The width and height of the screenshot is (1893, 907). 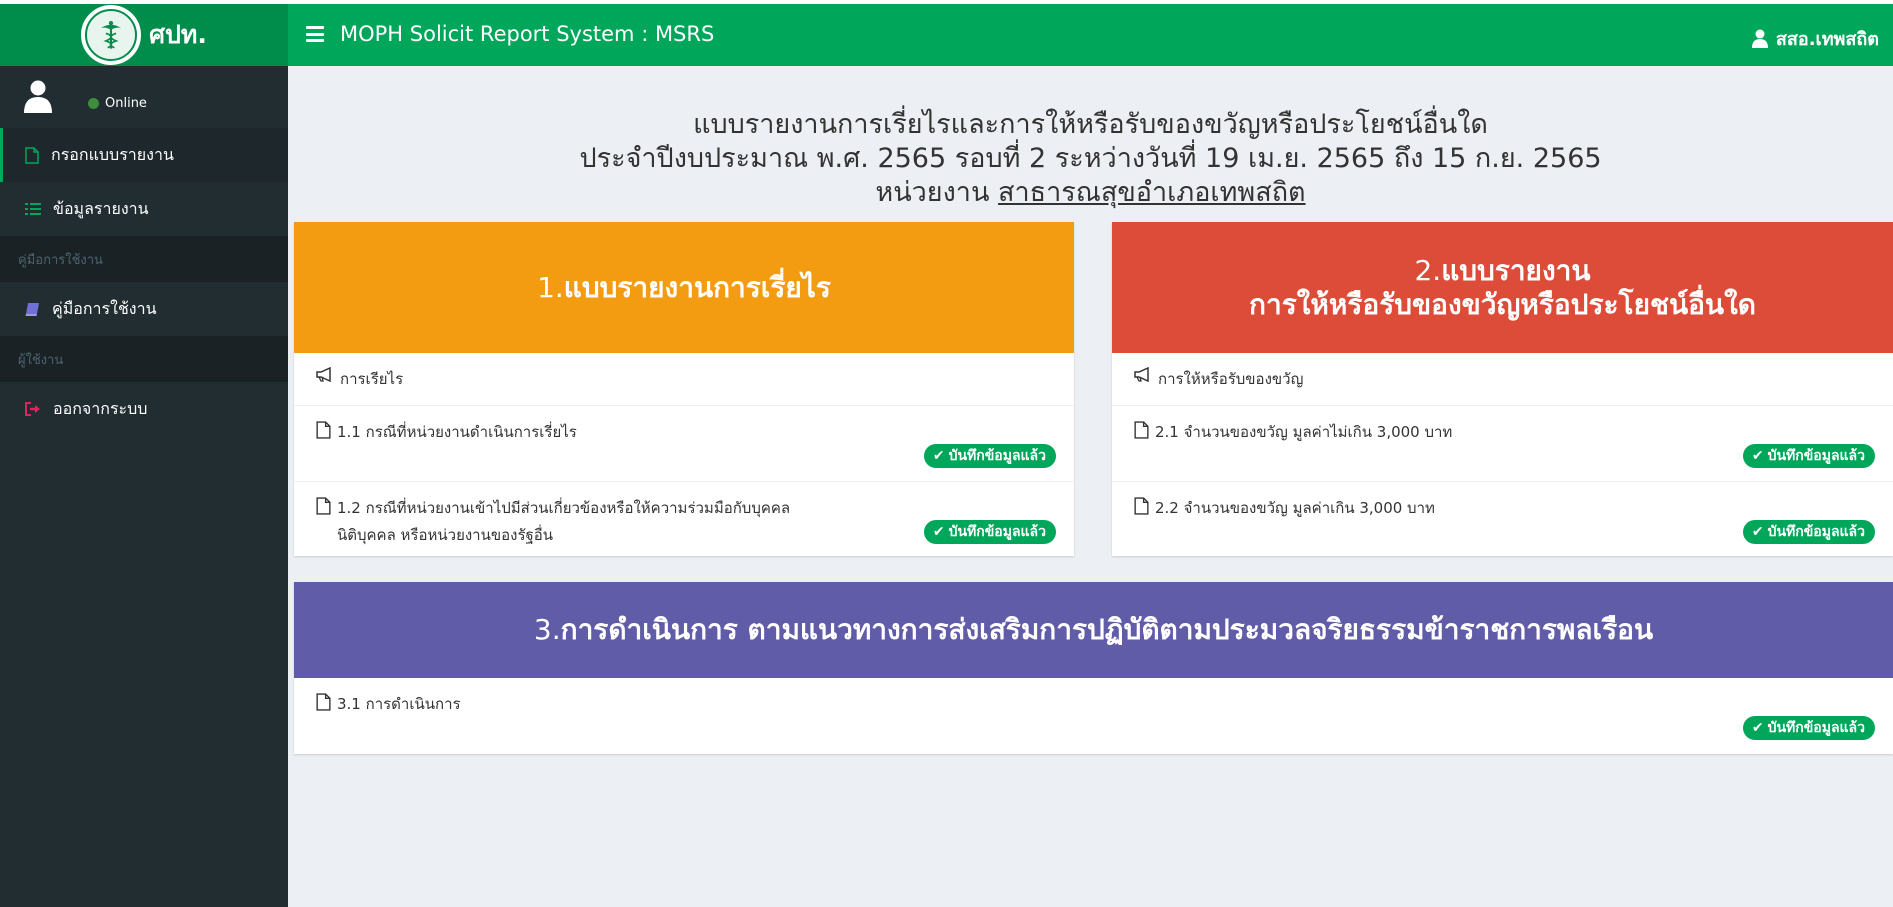 I want to click on sidebar-item-label: คู่มือการใช้งาน, so click(x=104, y=308).